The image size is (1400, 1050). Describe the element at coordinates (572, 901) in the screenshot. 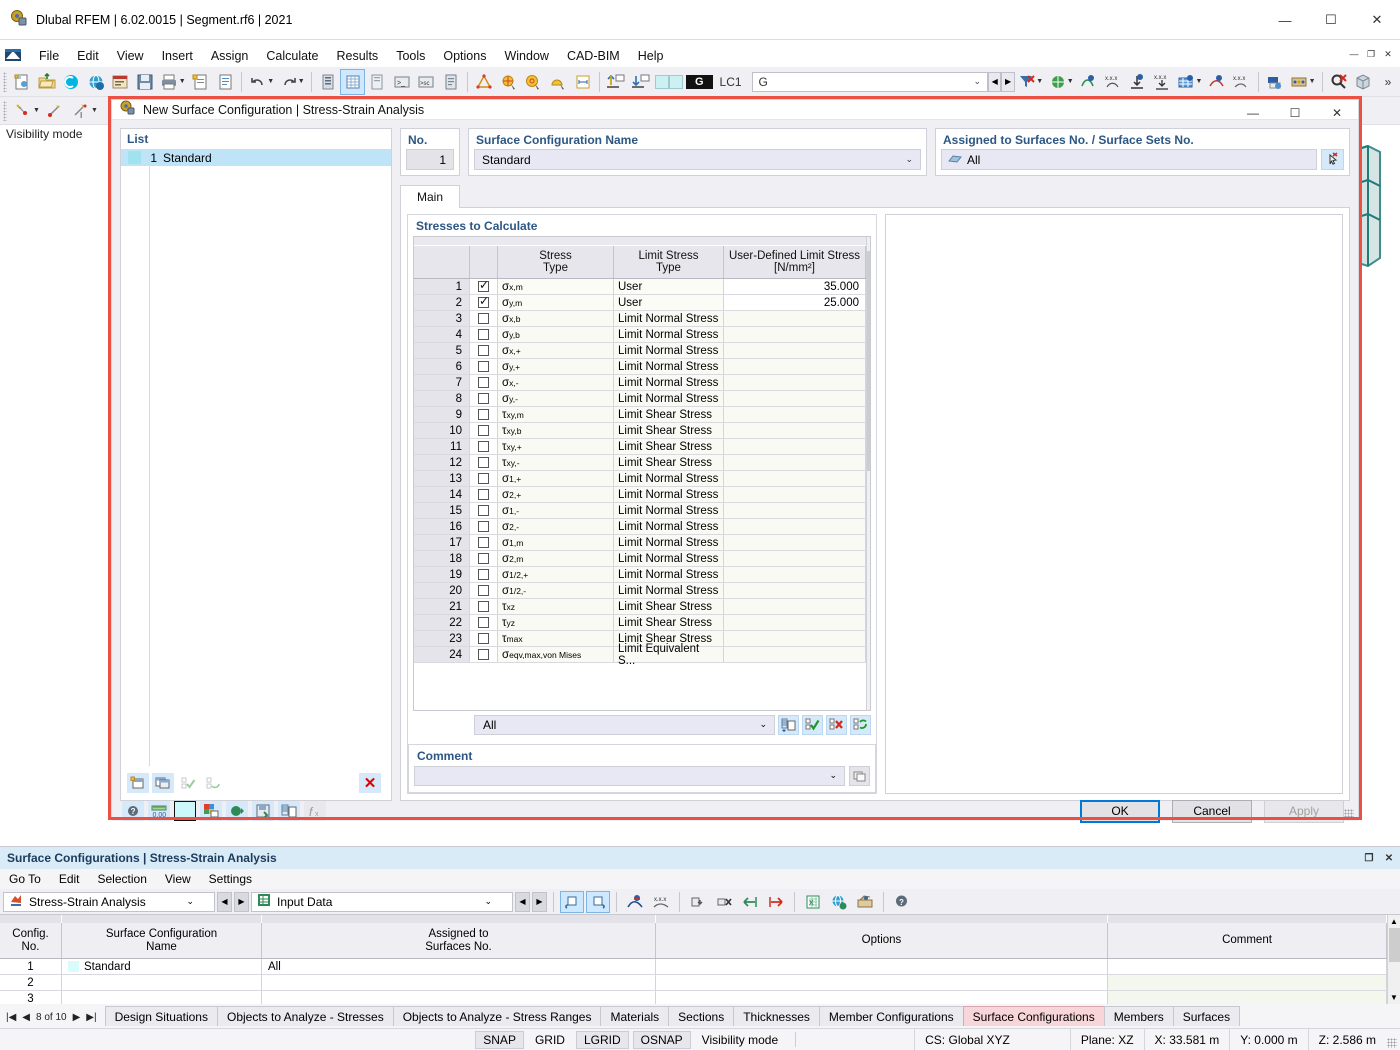

I see `undo-table-icon` at that location.